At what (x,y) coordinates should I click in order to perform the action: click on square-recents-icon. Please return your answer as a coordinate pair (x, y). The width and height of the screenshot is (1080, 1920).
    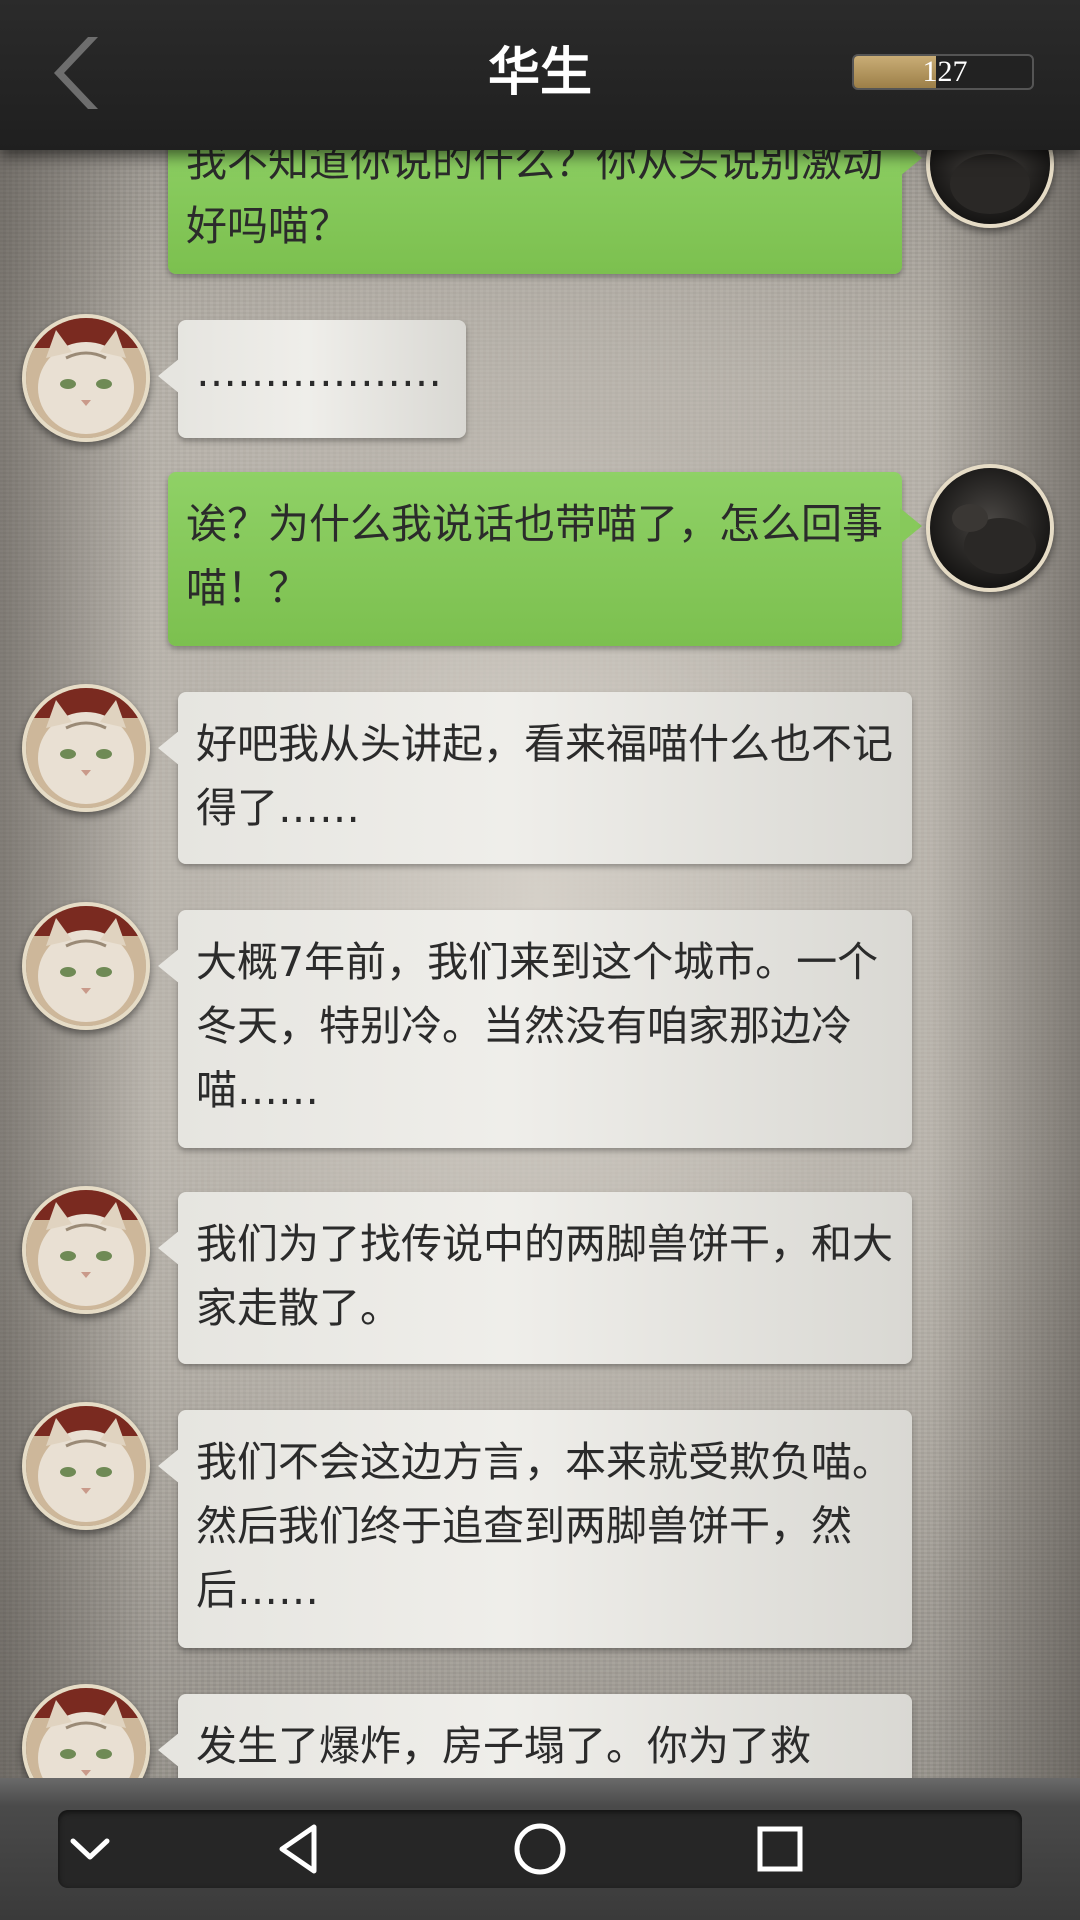
    Looking at the image, I should click on (780, 1849).